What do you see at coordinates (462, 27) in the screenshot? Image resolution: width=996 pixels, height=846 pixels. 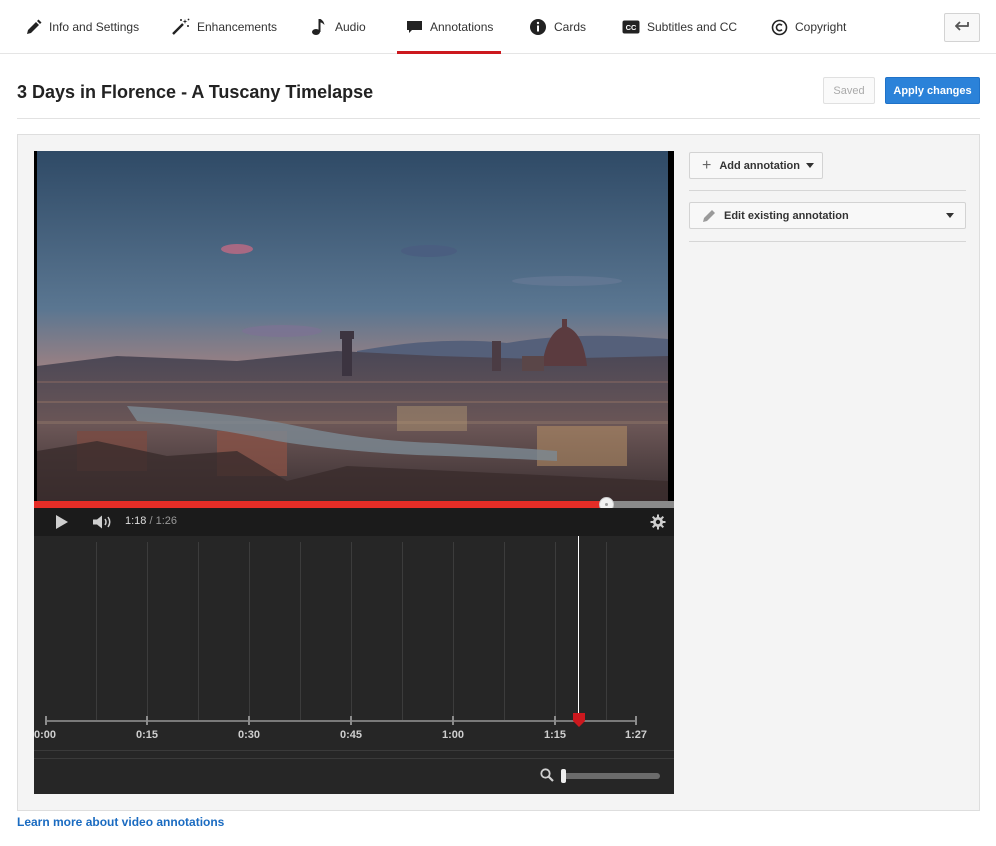 I see `tab-label: Annotations` at bounding box center [462, 27].